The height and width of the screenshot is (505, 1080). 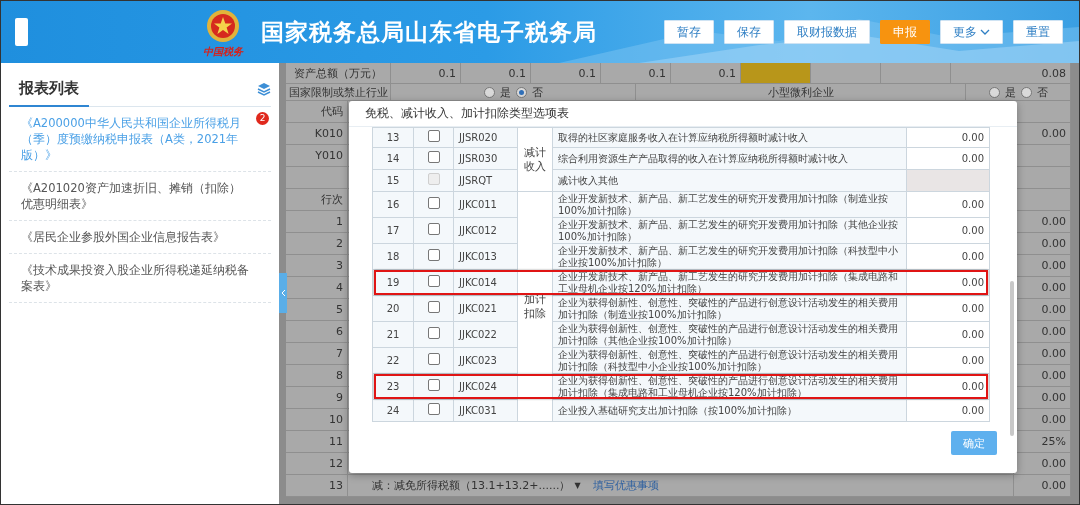 What do you see at coordinates (393, 138) in the screenshot?
I see `row-number: 13` at bounding box center [393, 138].